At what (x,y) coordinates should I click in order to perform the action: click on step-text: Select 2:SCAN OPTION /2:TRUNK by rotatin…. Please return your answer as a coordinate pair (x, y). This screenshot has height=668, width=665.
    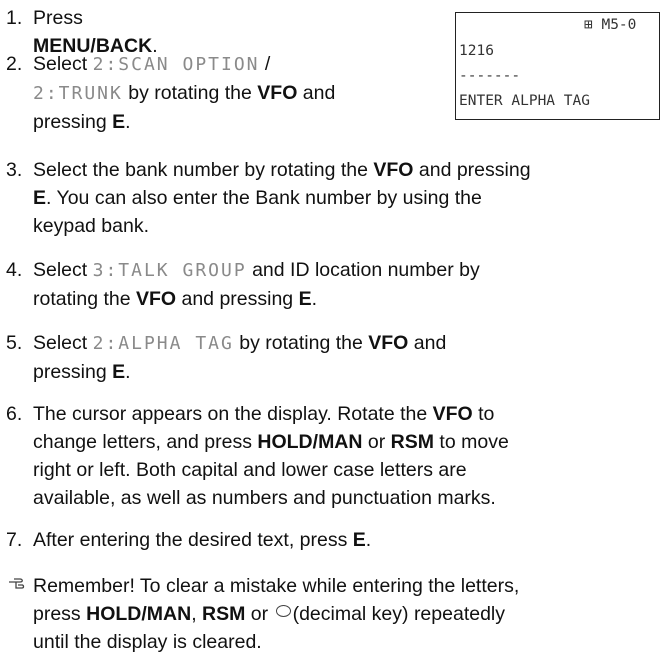
    Looking at the image, I should click on (184, 93).